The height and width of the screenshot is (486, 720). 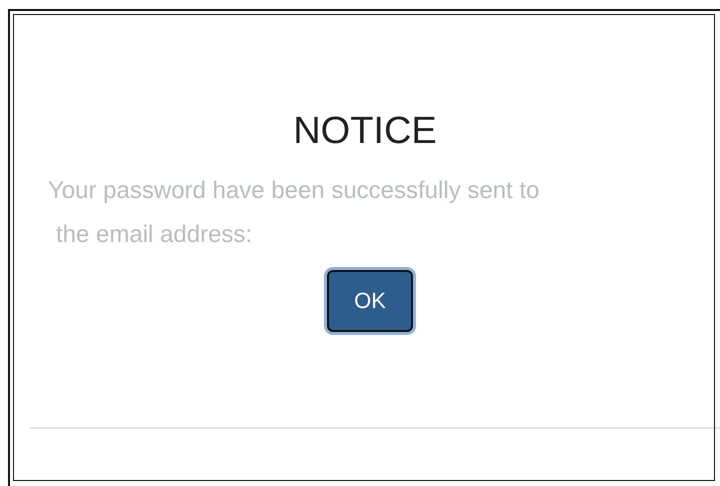 I want to click on ok-button: OK, so click(x=370, y=301).